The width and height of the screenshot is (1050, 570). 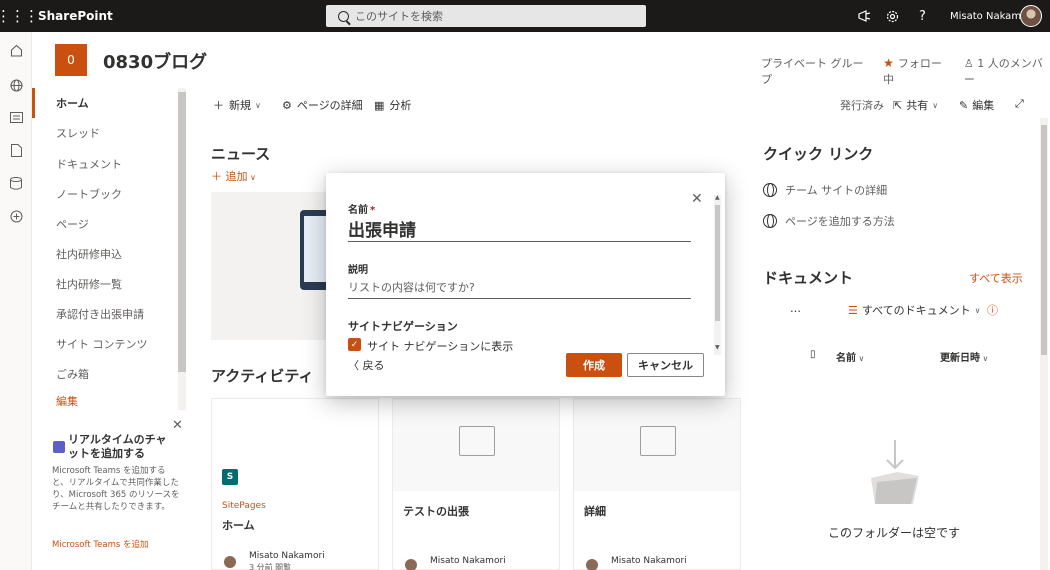 I want to click on news-add-button: ＋ 追加 ∨, so click(x=233, y=176).